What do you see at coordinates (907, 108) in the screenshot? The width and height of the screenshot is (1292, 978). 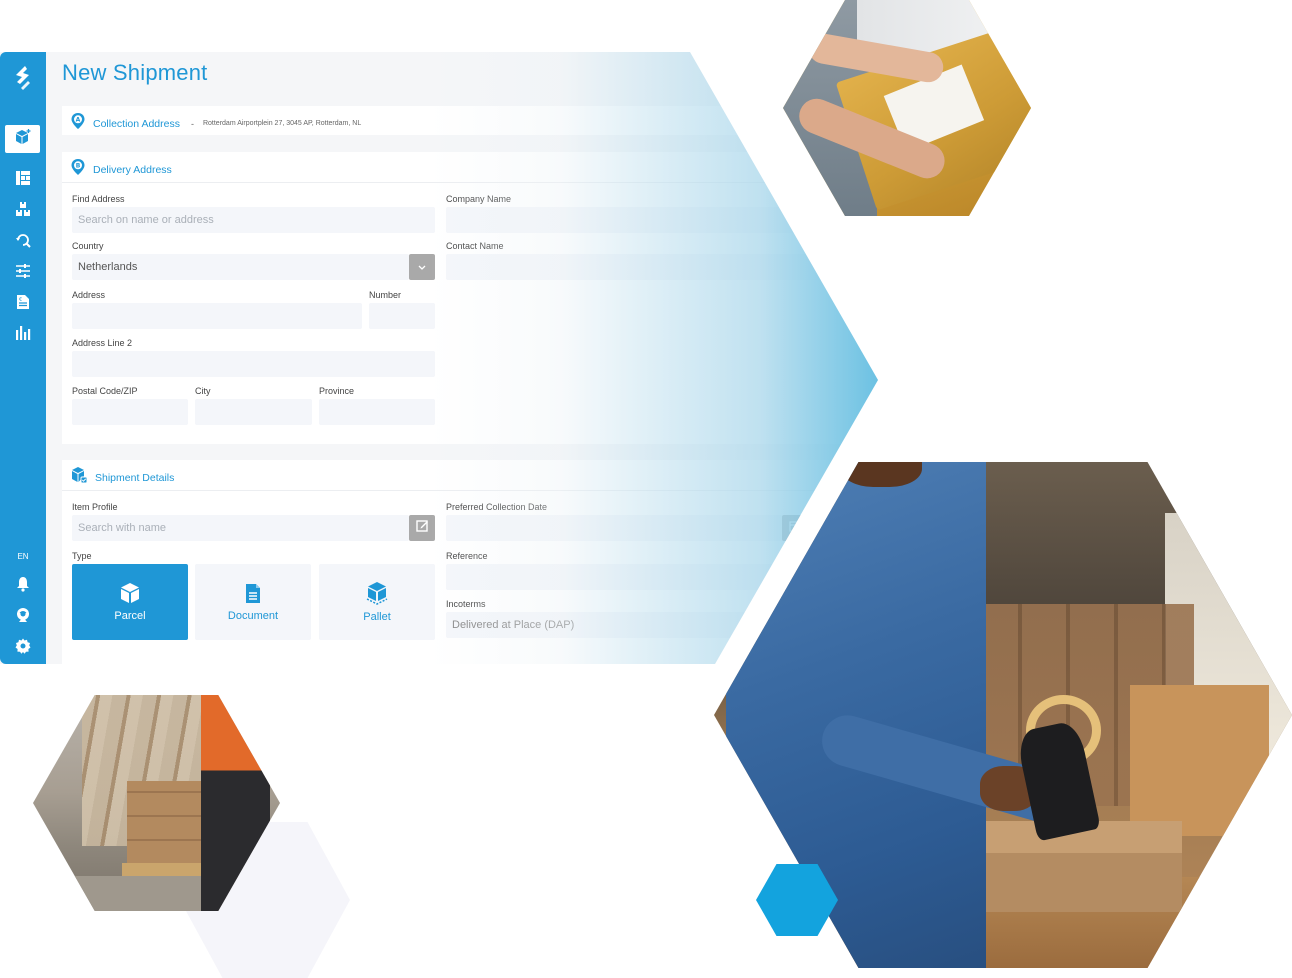 I see `photo-parcel-handover` at bounding box center [907, 108].